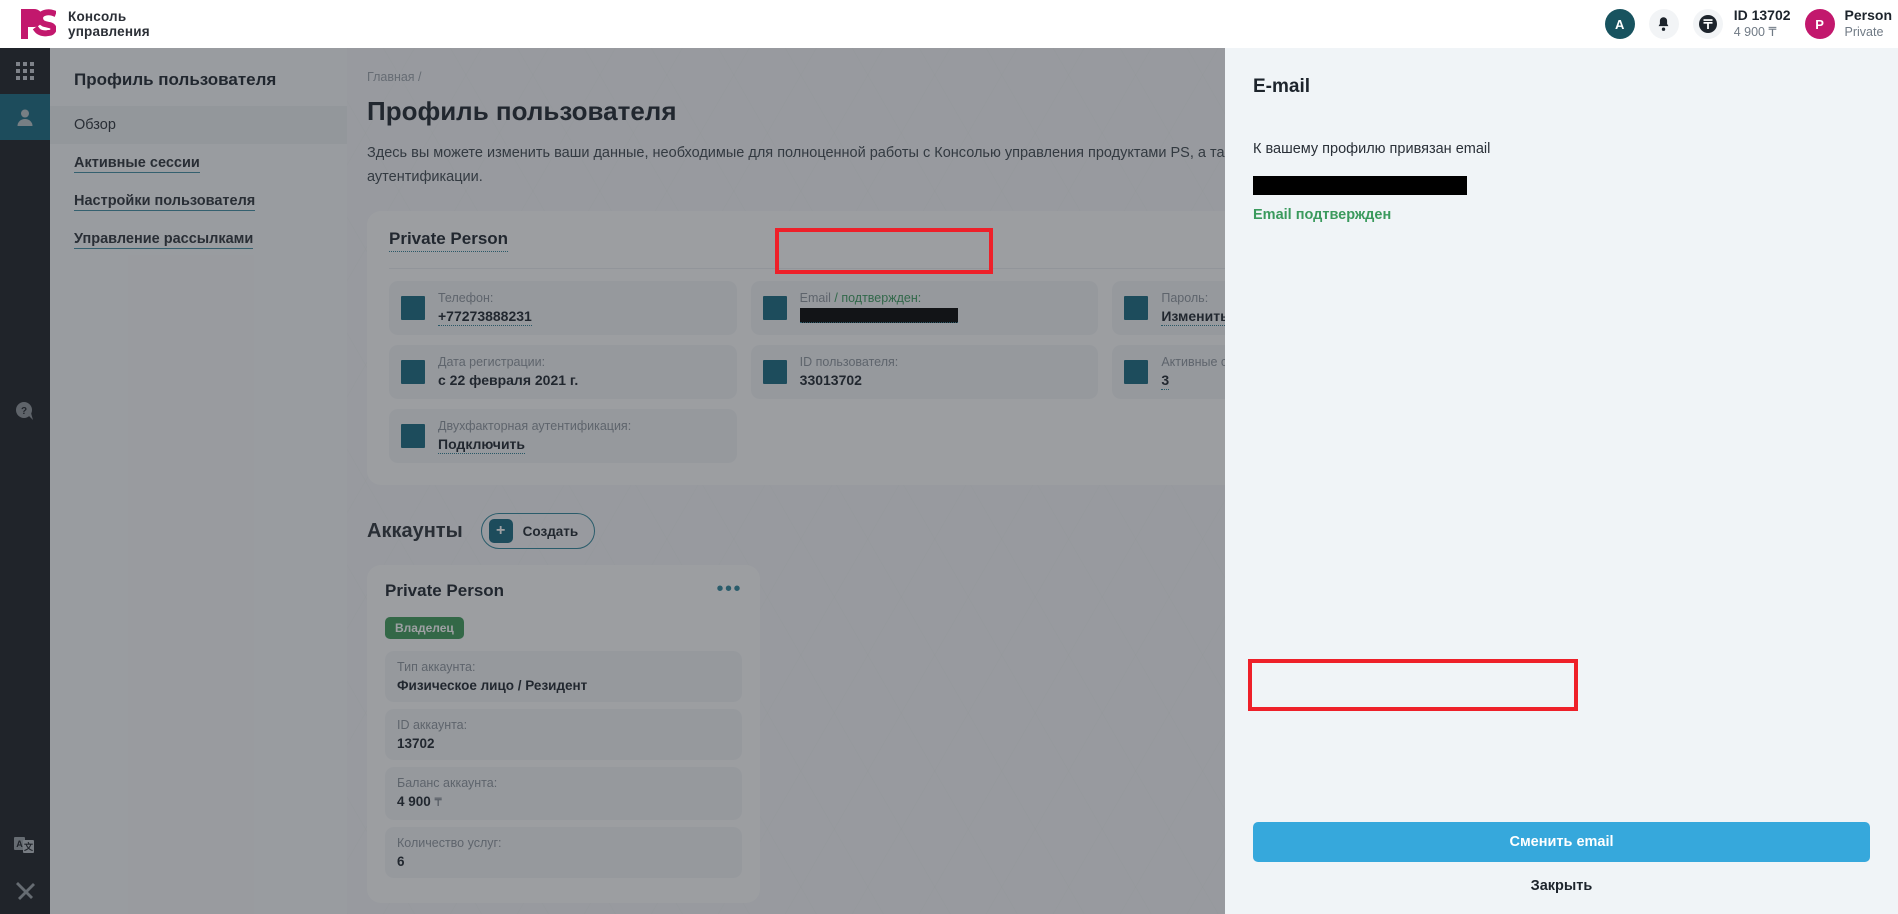 This screenshot has width=1898, height=914. Describe the element at coordinates (175, 79) in the screenshot. I see `sidebar-title: Профиль пользователя` at that location.